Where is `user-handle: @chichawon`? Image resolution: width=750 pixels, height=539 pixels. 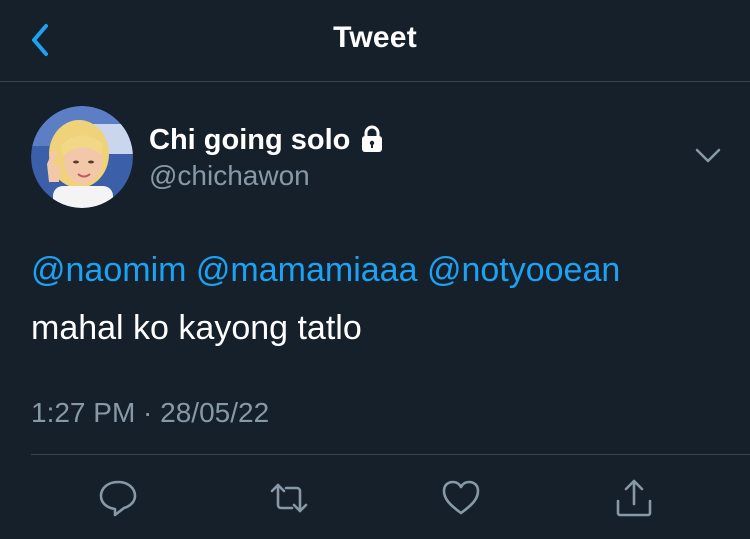 user-handle: @chichawon is located at coordinates (229, 176).